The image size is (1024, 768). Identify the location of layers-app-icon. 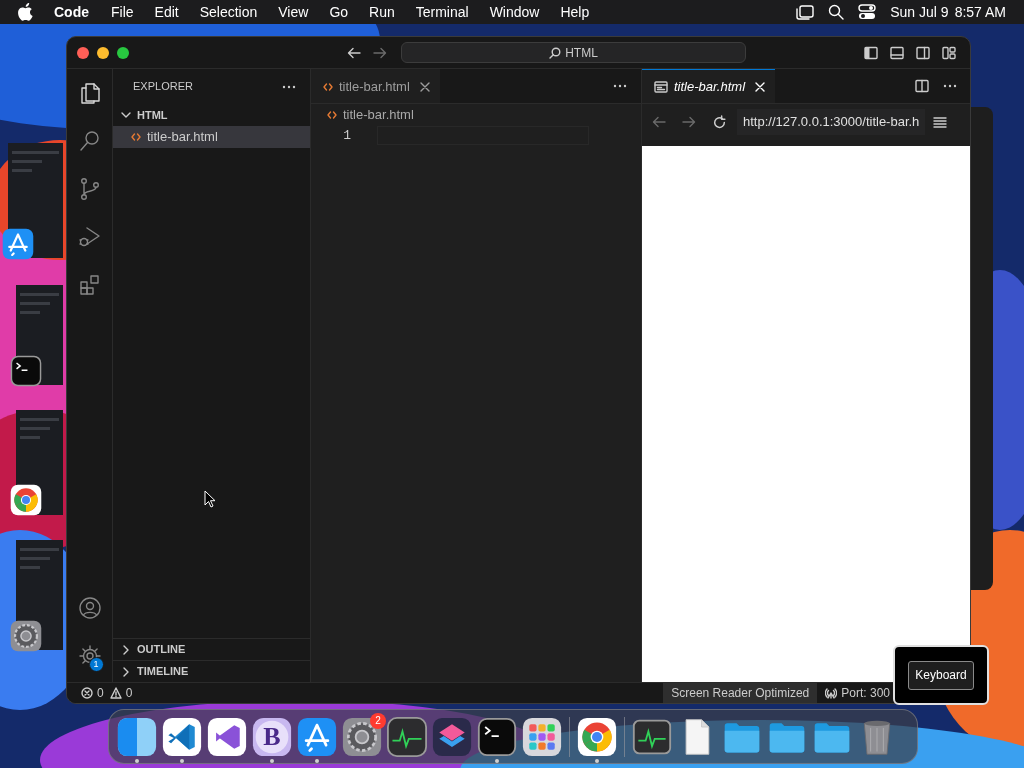
(452, 736).